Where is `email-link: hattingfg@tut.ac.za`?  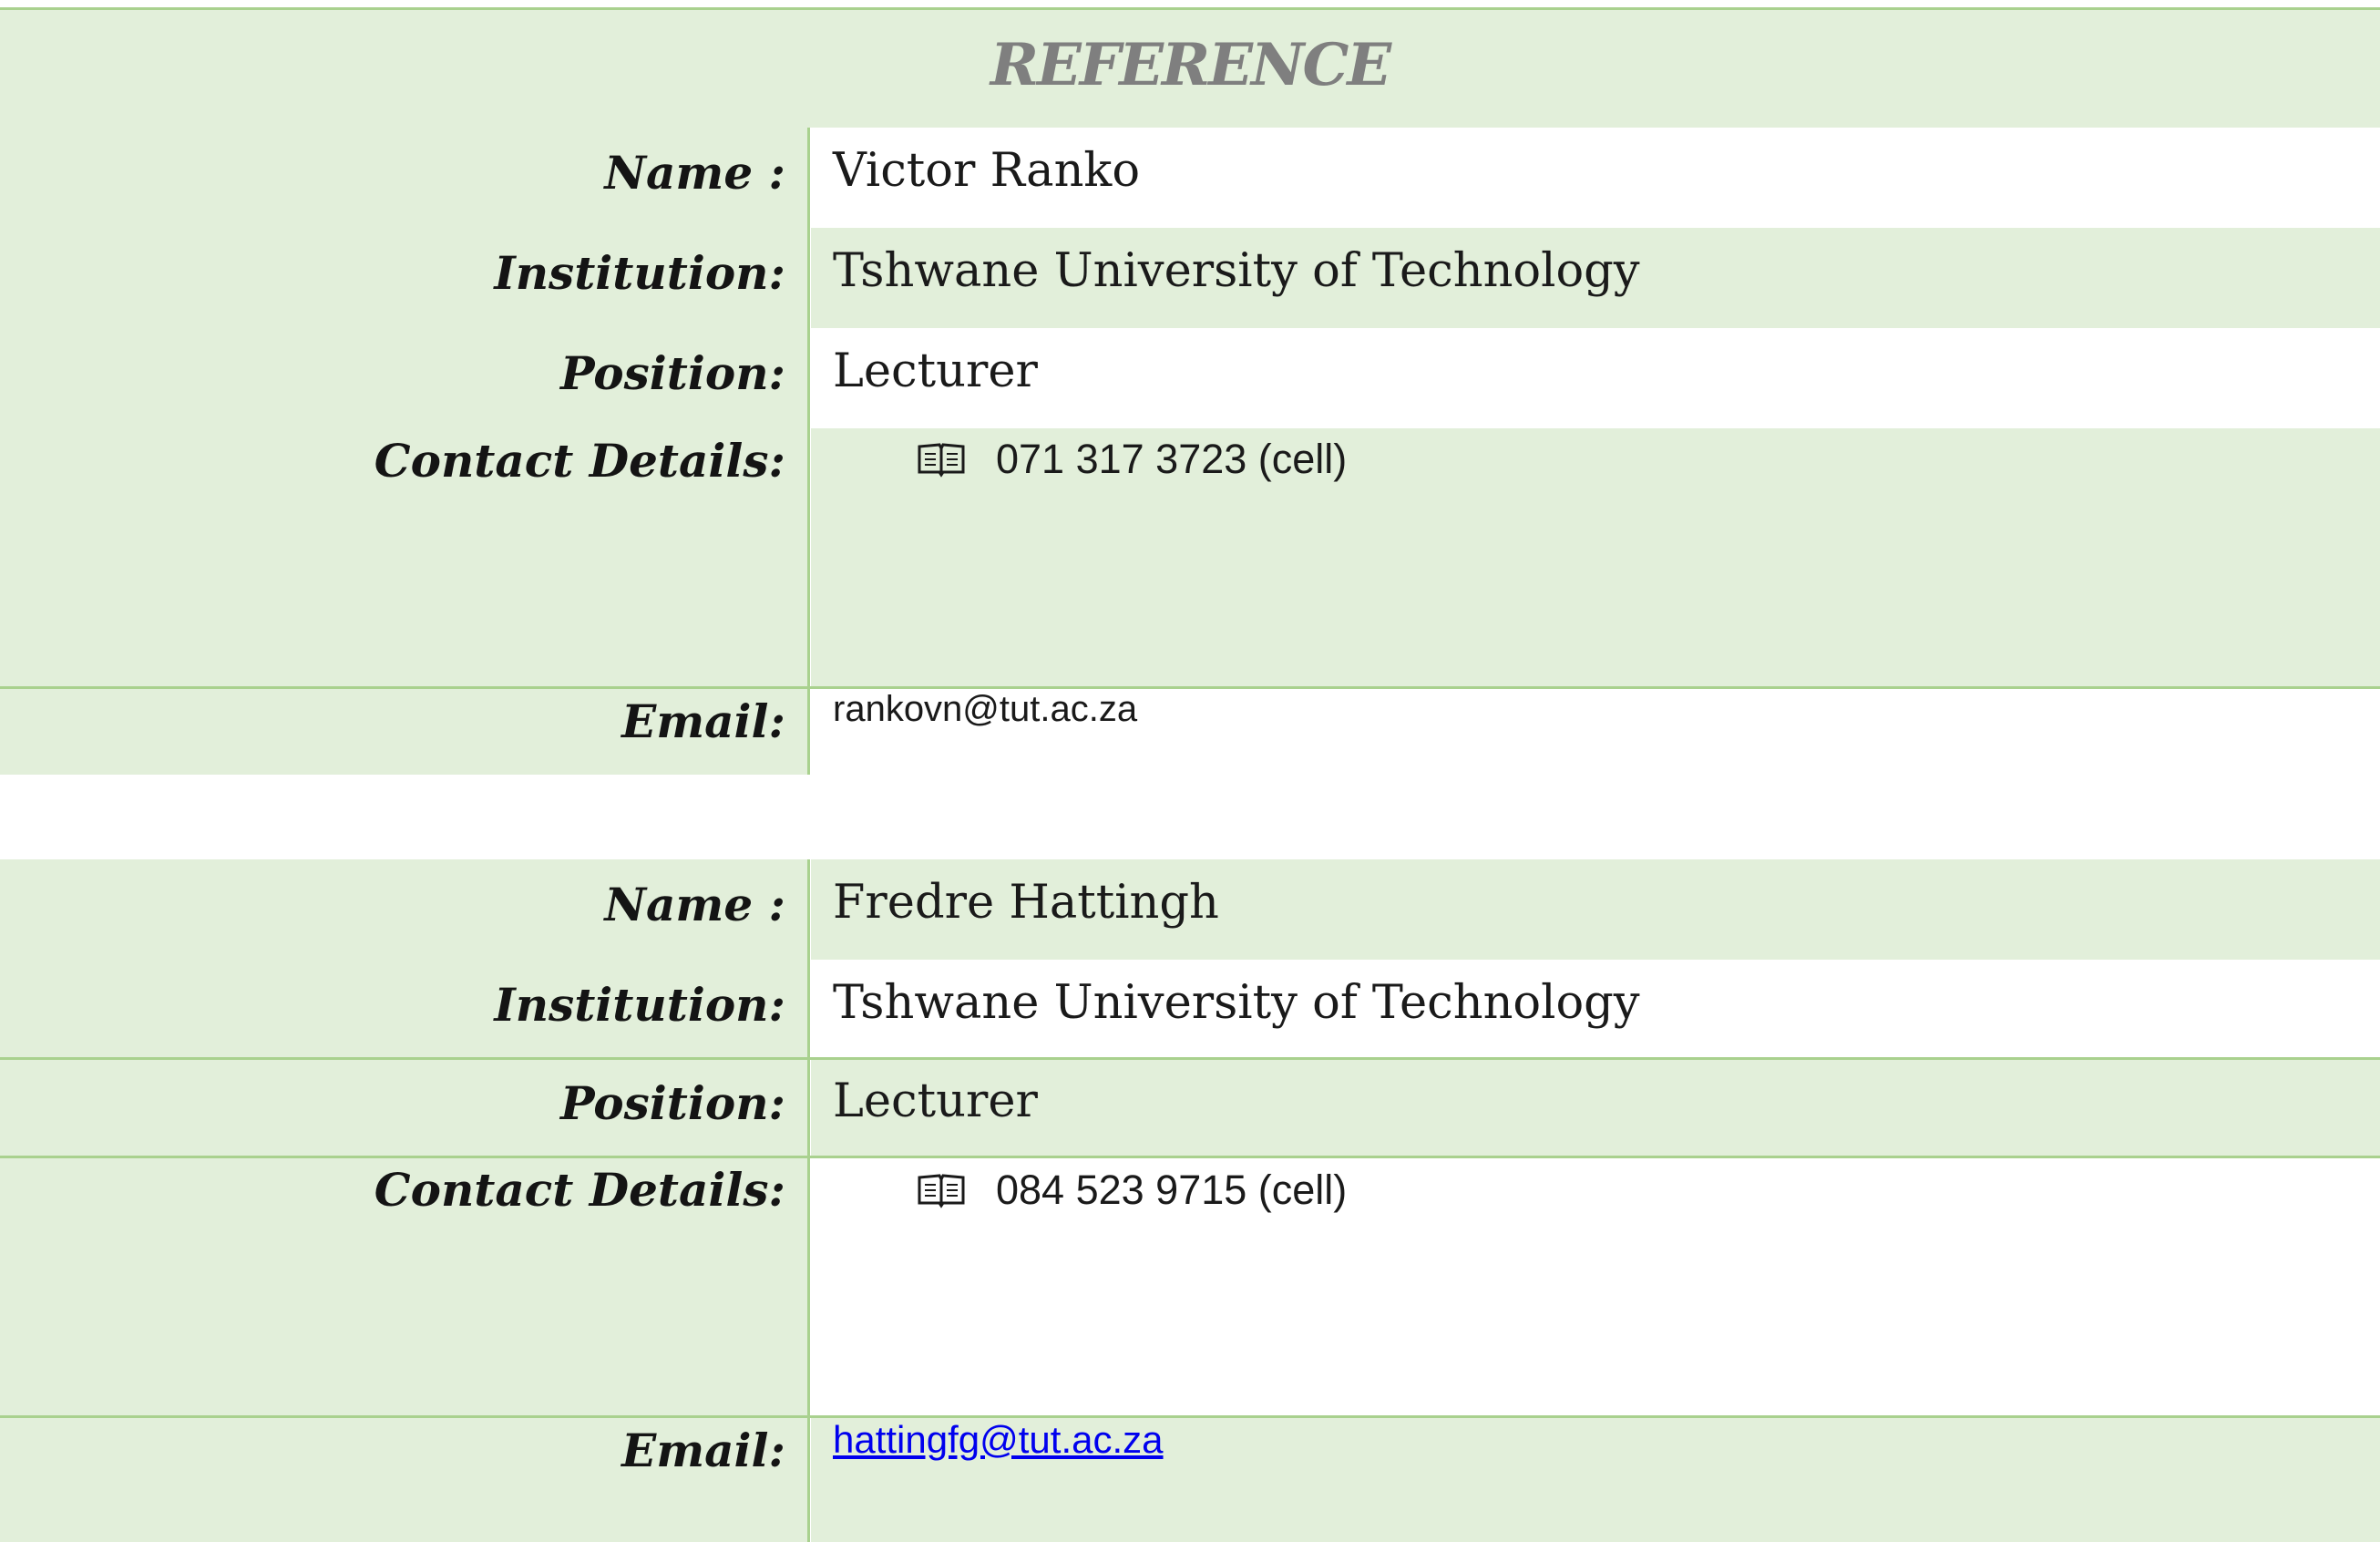 email-link: hattingfg@tut.ac.za is located at coordinates (999, 1440).